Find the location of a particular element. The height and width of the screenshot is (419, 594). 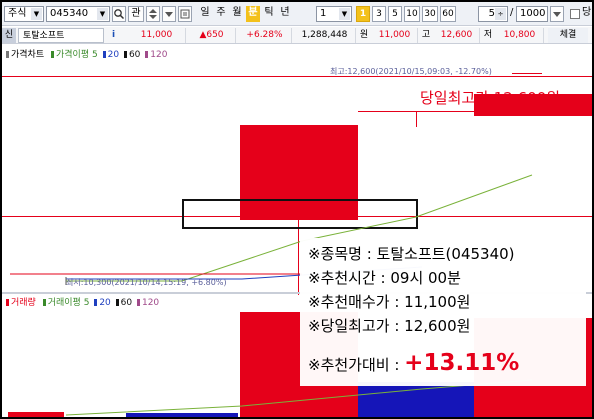

info-recommend-price: ※추천매수가 : 11,100원 is located at coordinates (389, 302).